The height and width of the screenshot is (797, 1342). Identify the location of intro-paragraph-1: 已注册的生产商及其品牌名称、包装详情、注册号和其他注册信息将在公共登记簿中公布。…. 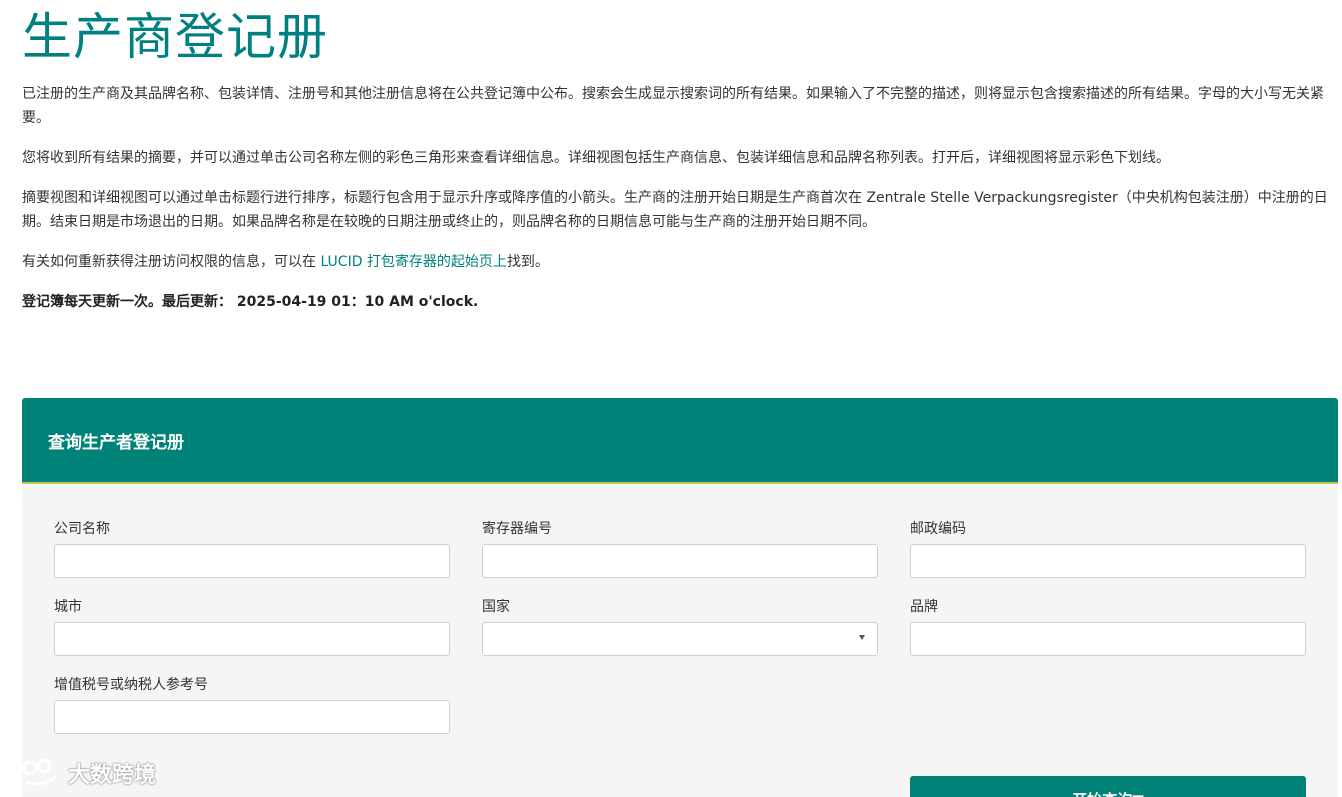
(673, 106).